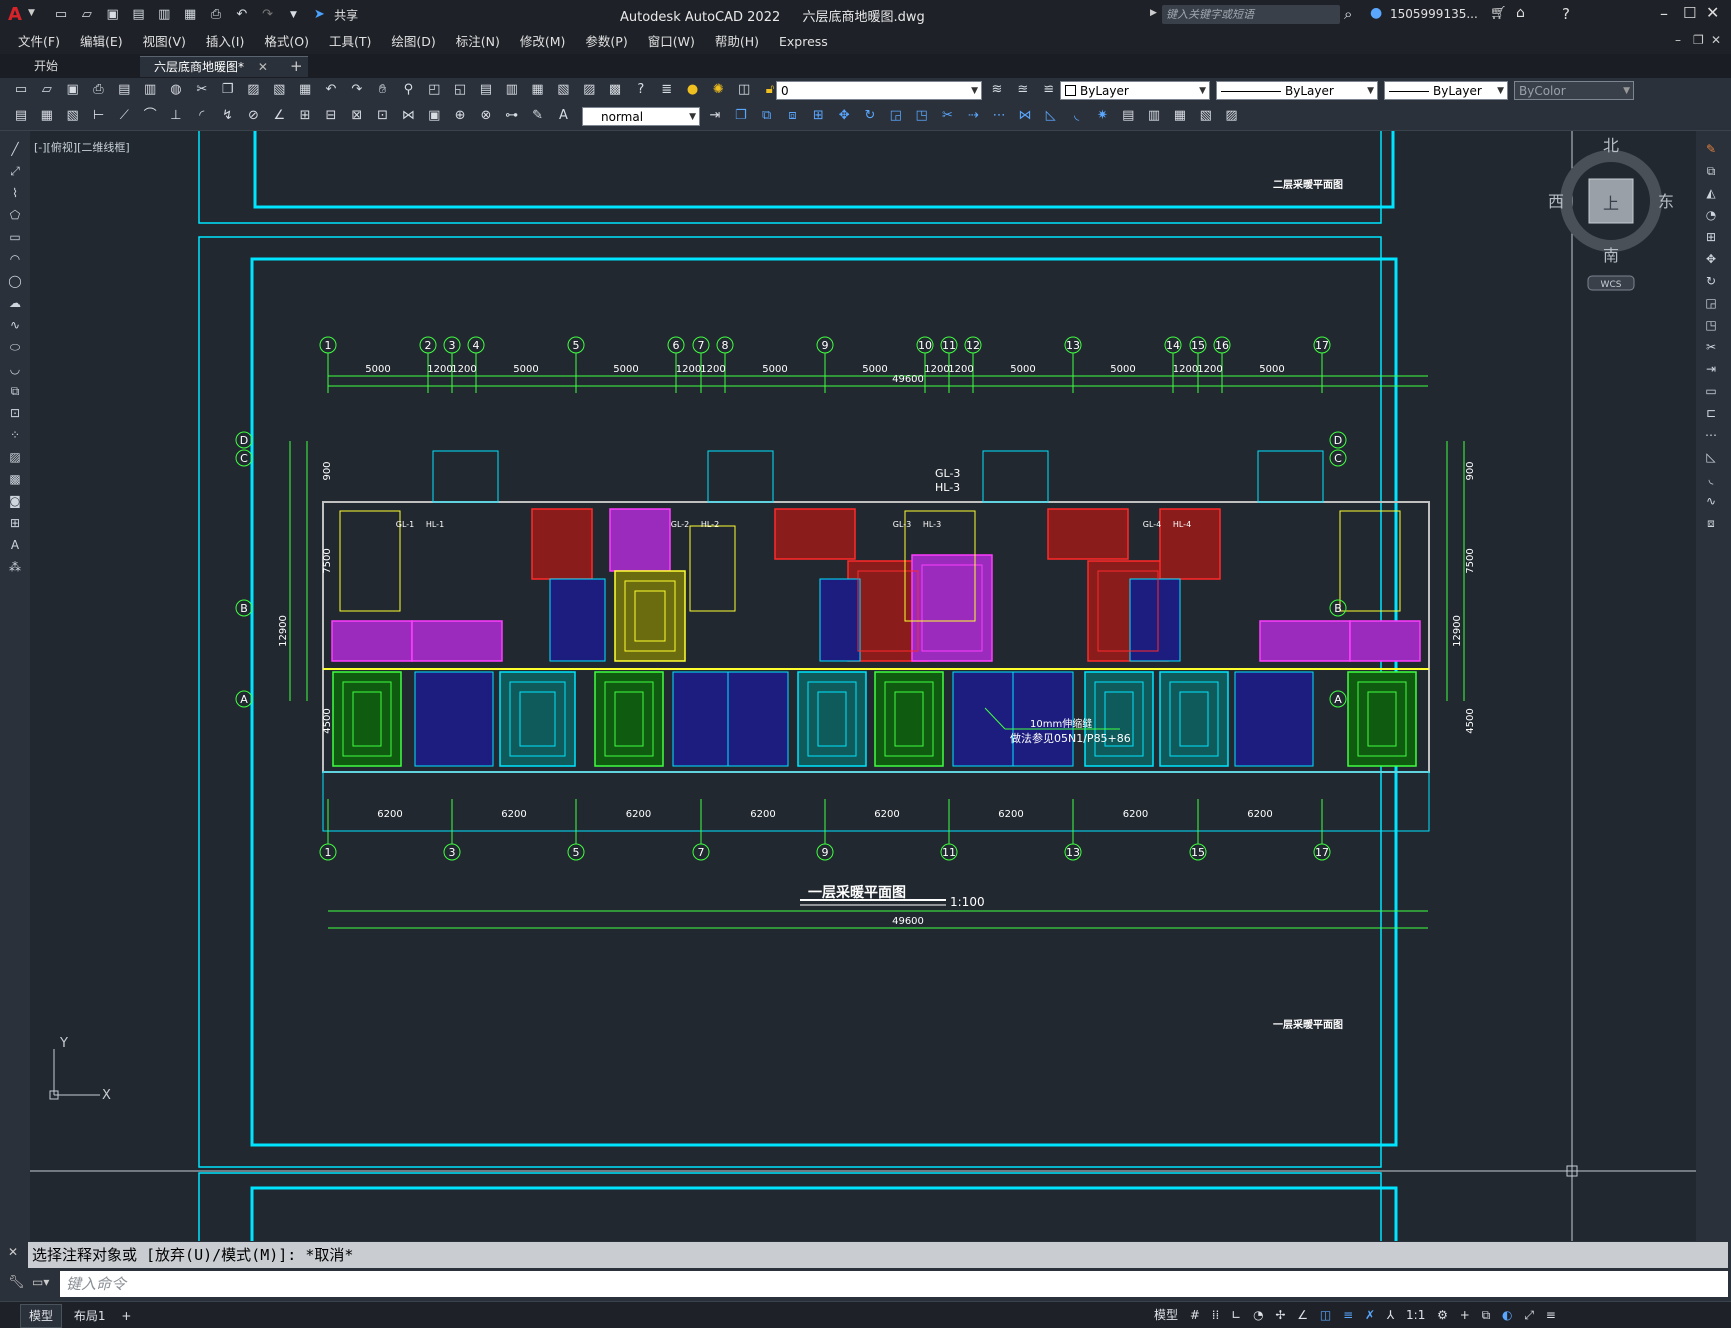 The height and width of the screenshot is (1328, 1731). Describe the element at coordinates (286, 42) in the screenshot. I see `menu-item: 格式(O)` at that location.